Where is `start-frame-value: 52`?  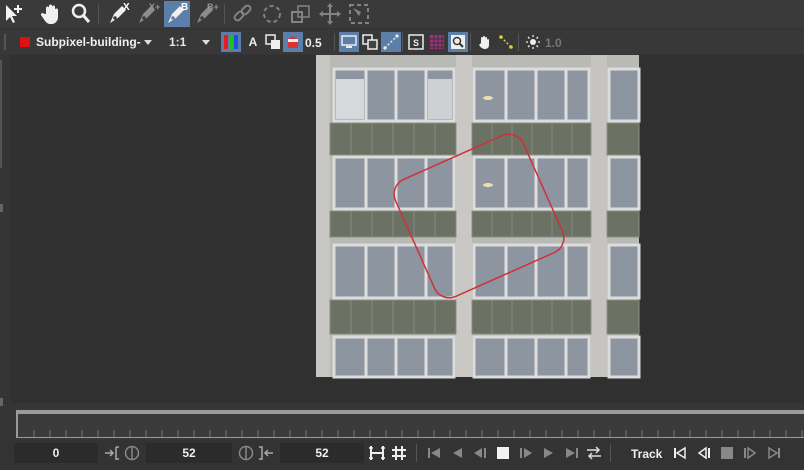
start-frame-value: 52 is located at coordinates (189, 453).